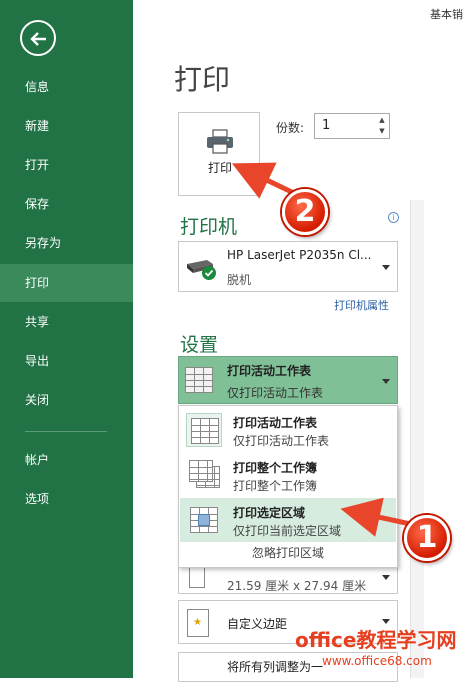 The height and width of the screenshot is (682, 465). I want to click on step-badge-2: 2, so click(305, 212).